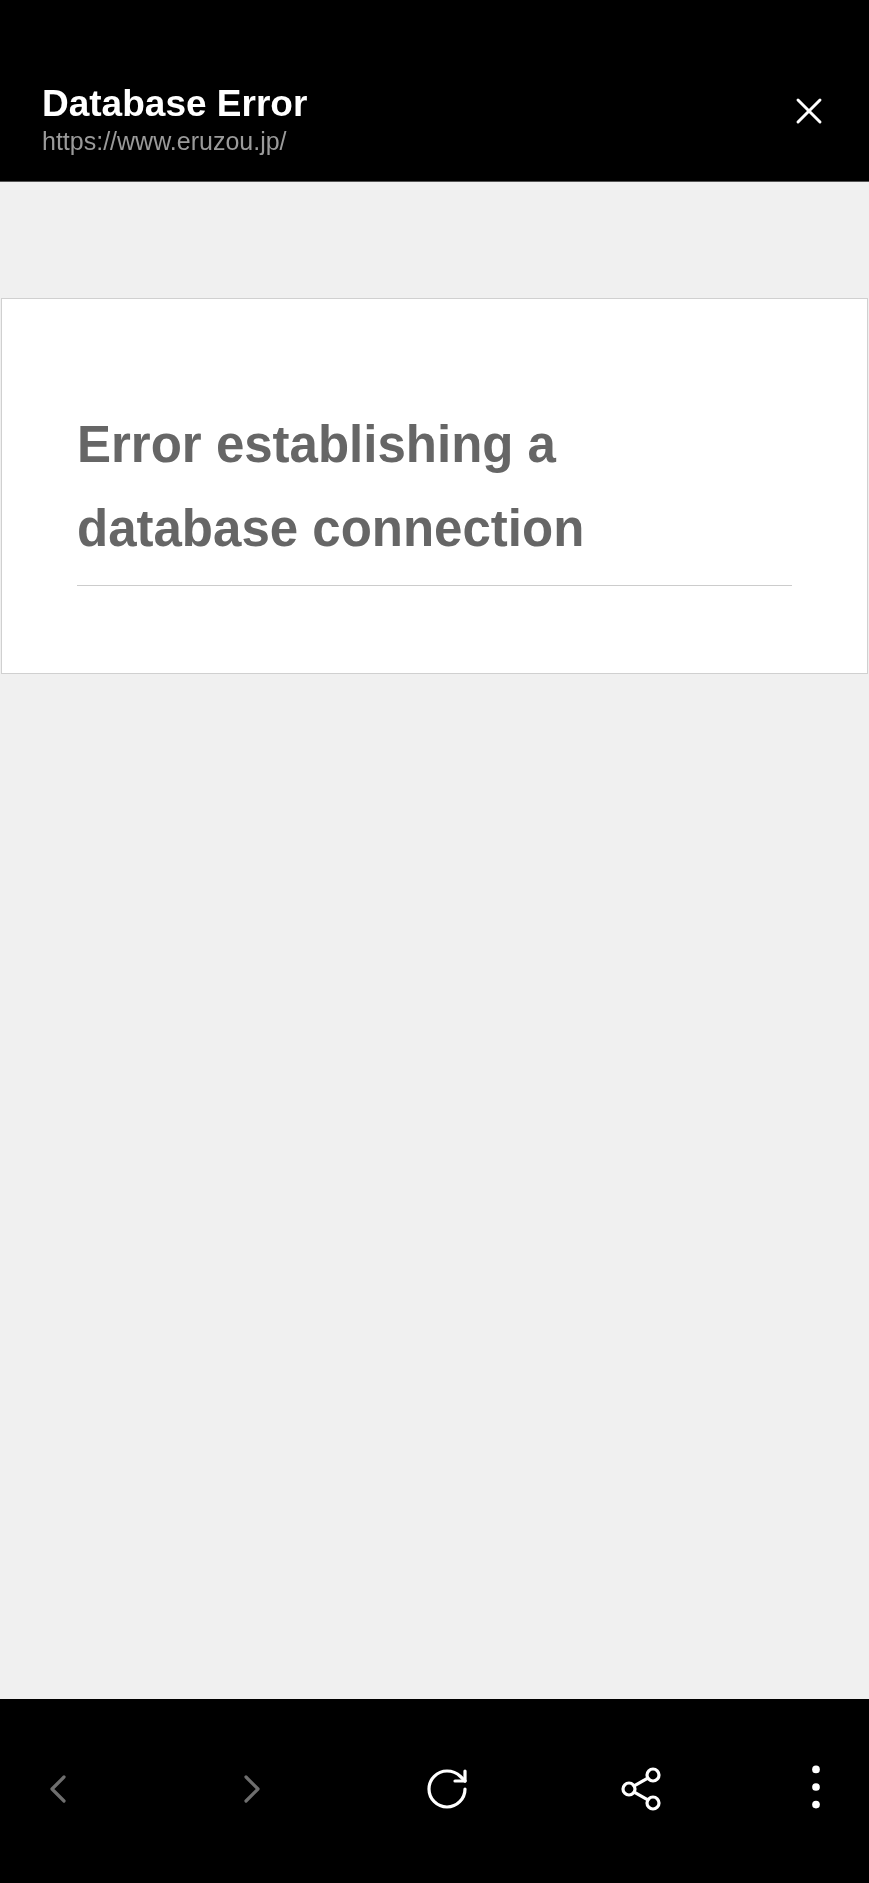 The width and height of the screenshot is (869, 1883). I want to click on page-title: Database Error, so click(175, 104).